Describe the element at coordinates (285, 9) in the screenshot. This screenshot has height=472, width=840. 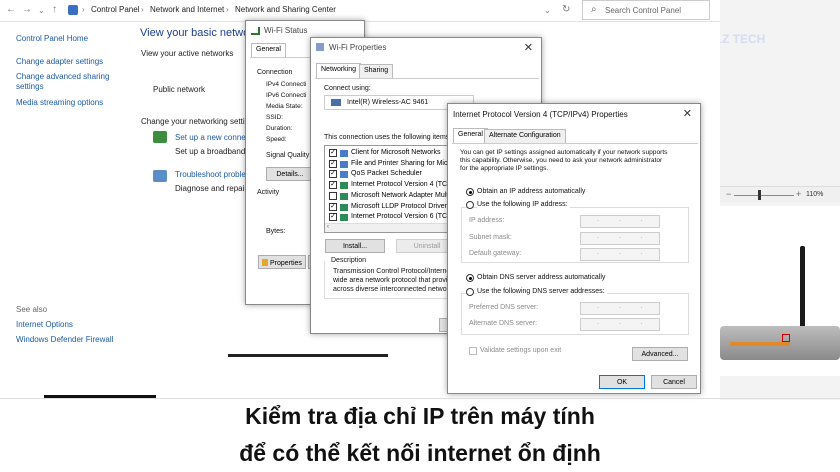
I see `breadcrumb-sharing-center: Network and Sharing Center` at that location.